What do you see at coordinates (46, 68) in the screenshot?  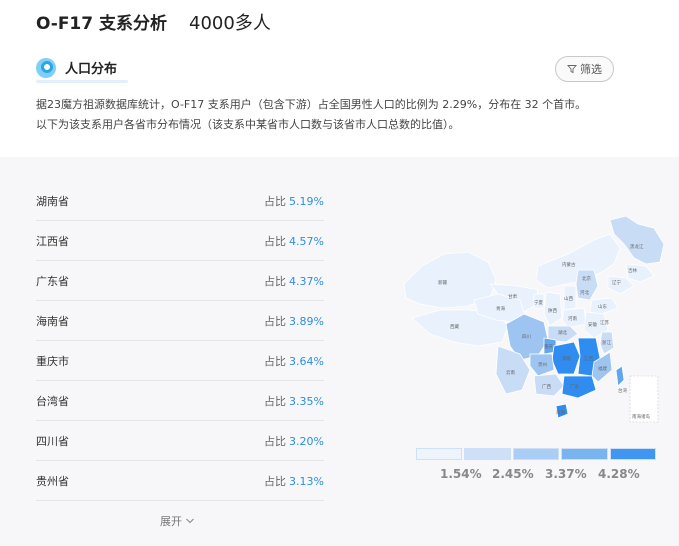 I see `population-icon` at bounding box center [46, 68].